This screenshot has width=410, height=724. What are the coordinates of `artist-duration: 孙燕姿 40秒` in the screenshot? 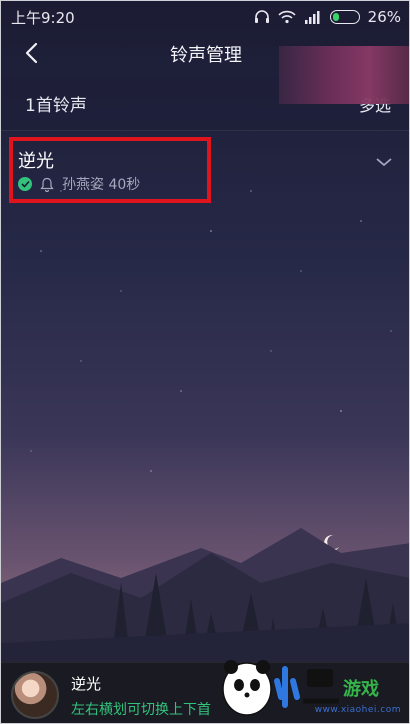 It's located at (101, 185).